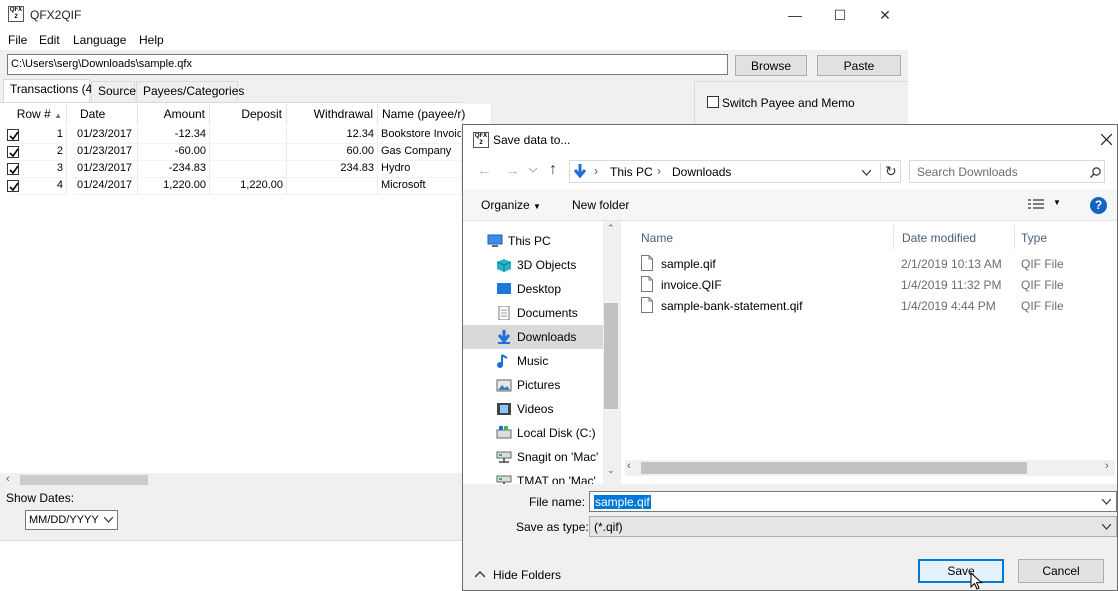  Describe the element at coordinates (33, 114) in the screenshot. I see `column-header-row: Row # ▲` at that location.